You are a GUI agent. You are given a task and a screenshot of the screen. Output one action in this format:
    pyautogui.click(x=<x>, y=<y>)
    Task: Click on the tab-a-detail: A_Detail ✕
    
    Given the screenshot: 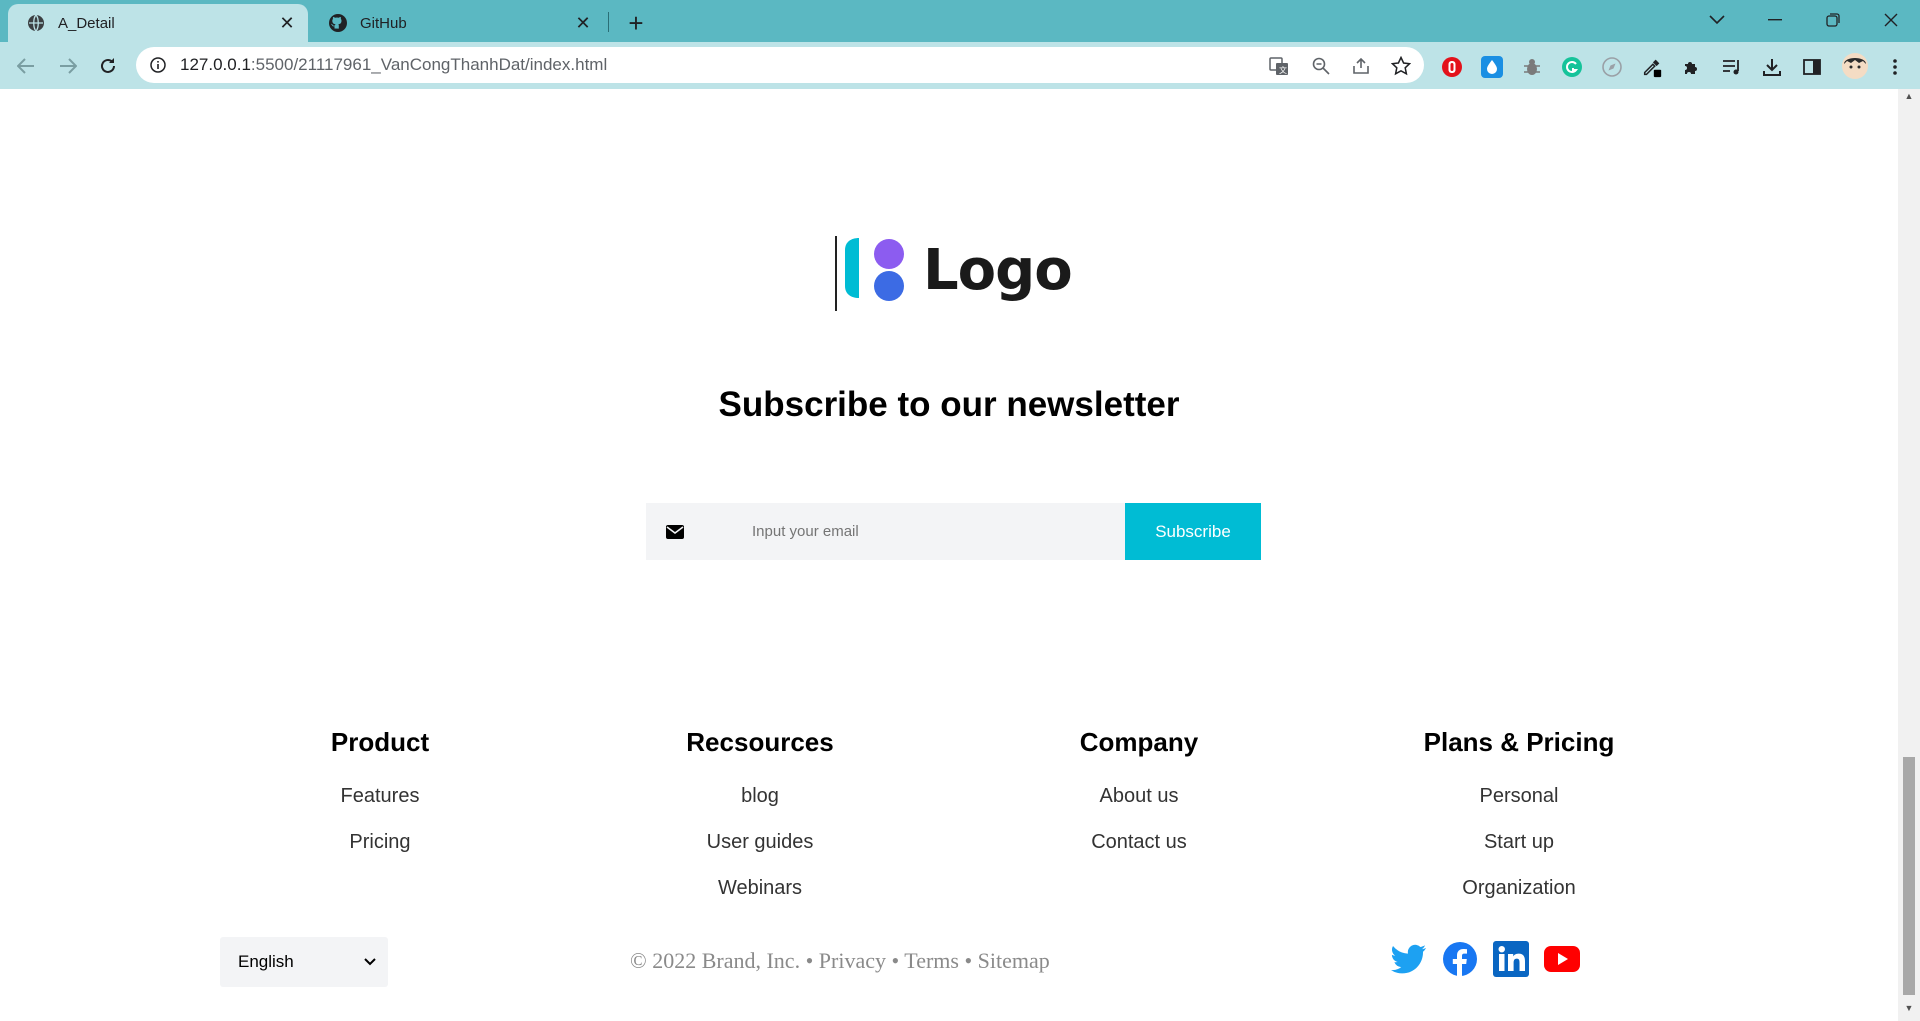 What is the action you would take?
    pyautogui.click(x=158, y=23)
    